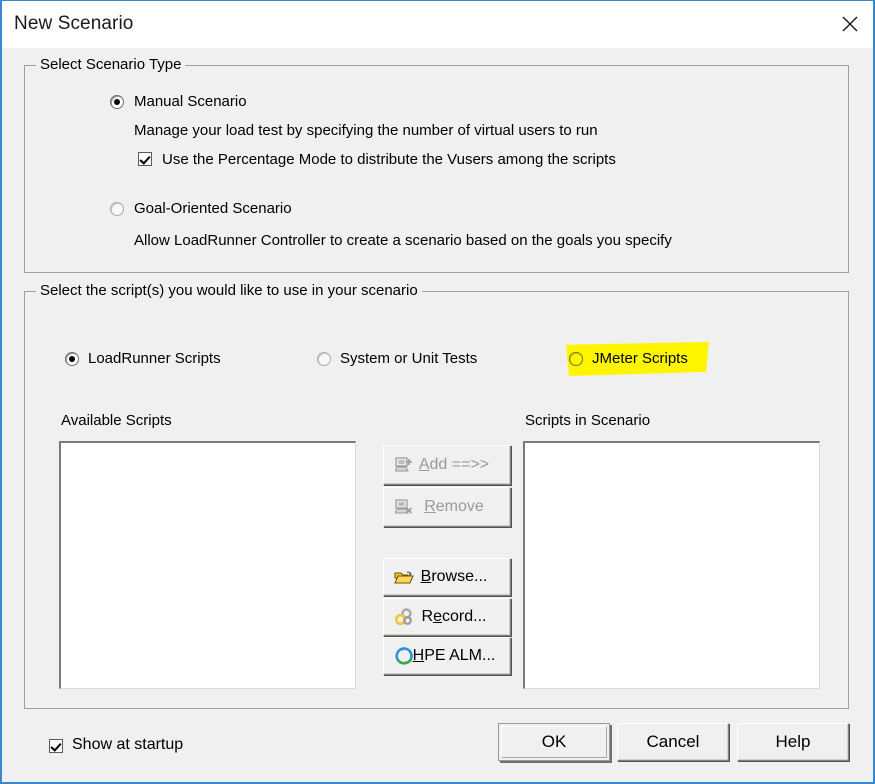  I want to click on radio-jmeter-scripts, so click(576, 359).